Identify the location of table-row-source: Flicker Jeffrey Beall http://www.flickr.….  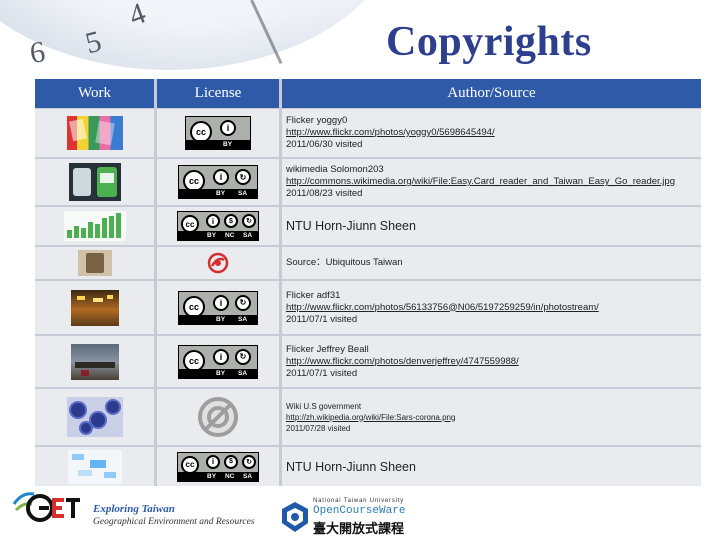
(491, 361).